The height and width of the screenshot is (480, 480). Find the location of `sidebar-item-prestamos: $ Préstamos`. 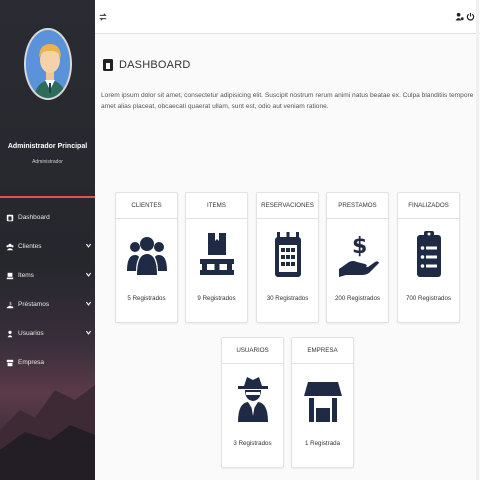

sidebar-item-prestamos: $ Préstamos is located at coordinates (47, 304).